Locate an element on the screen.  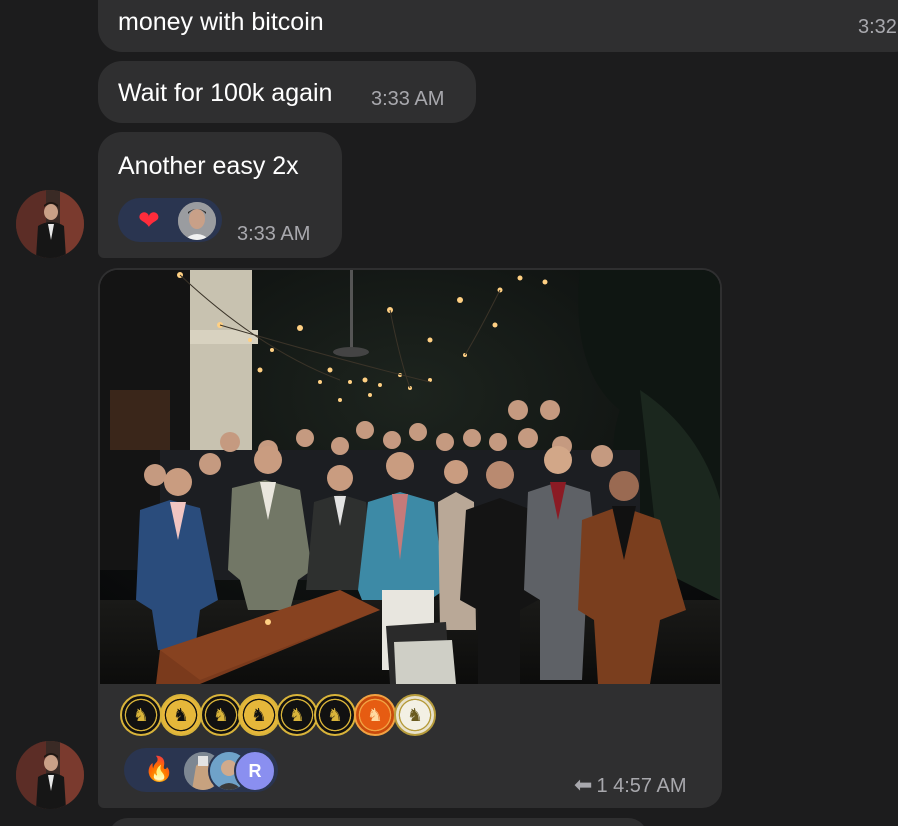
message-bubble: Another easy 2x ❤ 3:33 AM is located at coordinates (220, 195).